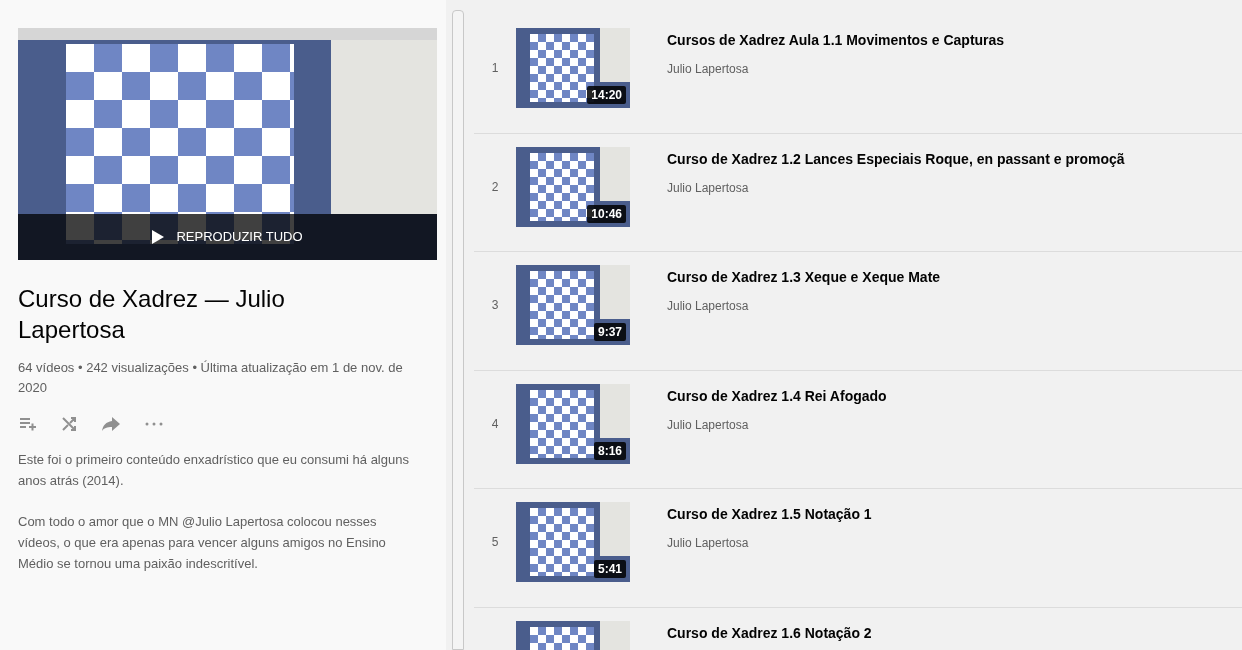 The image size is (1242, 650). What do you see at coordinates (495, 542) in the screenshot?
I see `video-index: 5` at bounding box center [495, 542].